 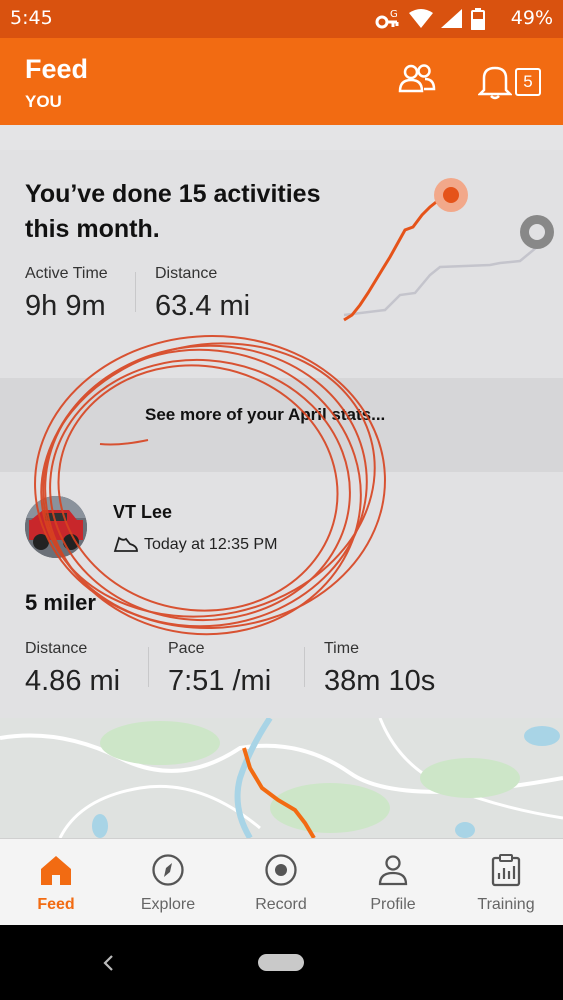 What do you see at coordinates (281, 19) in the screenshot?
I see `status-bar: 5:45 G 49%` at bounding box center [281, 19].